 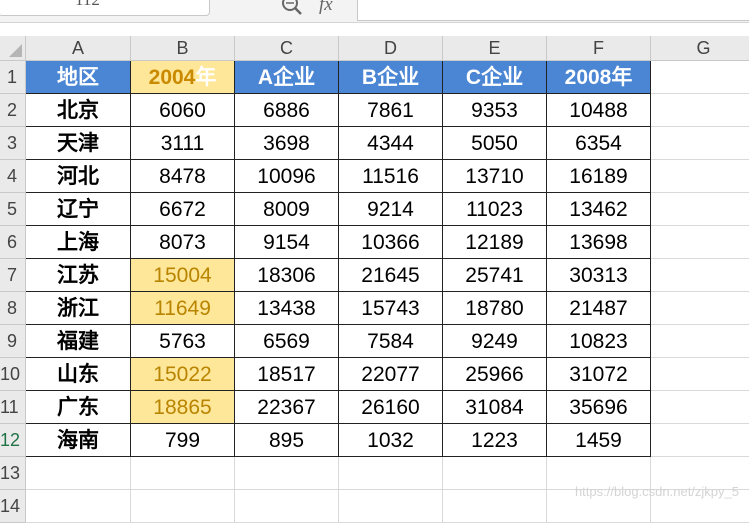 I want to click on table-cell: 北京, so click(x=78, y=110).